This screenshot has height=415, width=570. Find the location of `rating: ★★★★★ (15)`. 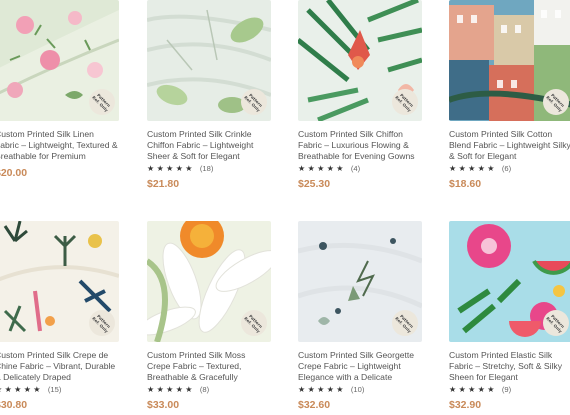

rating: ★★★★★ (15) is located at coordinates (59, 390).